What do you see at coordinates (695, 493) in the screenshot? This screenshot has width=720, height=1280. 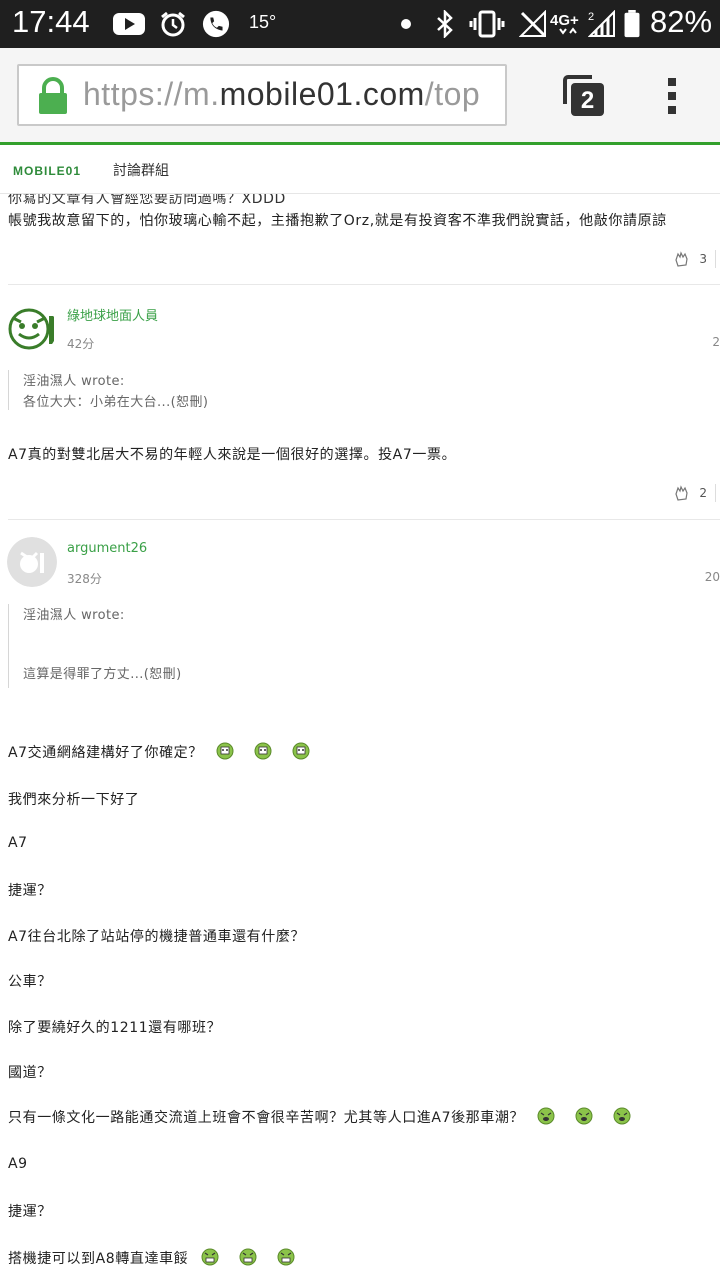 I see `like-counter: 2` at bounding box center [695, 493].